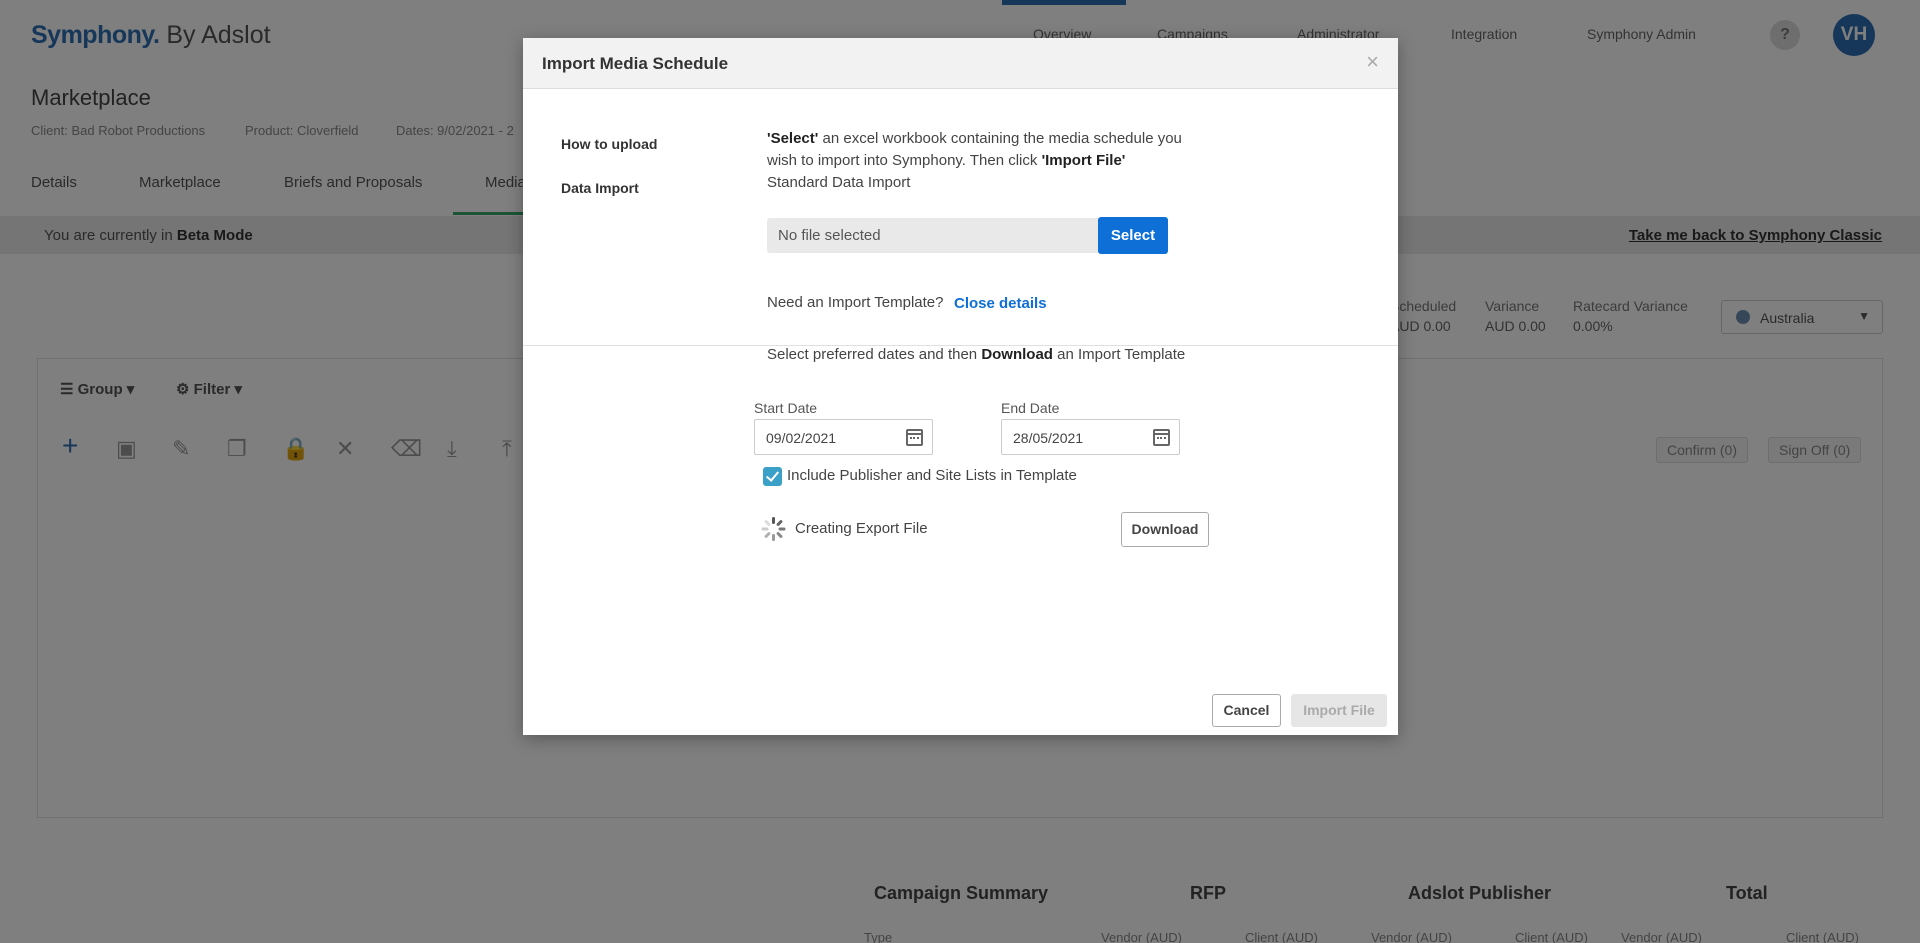 Image resolution: width=1920 pixels, height=943 pixels. Describe the element at coordinates (600, 188) in the screenshot. I see `side-nav-data-import: Data Import` at that location.